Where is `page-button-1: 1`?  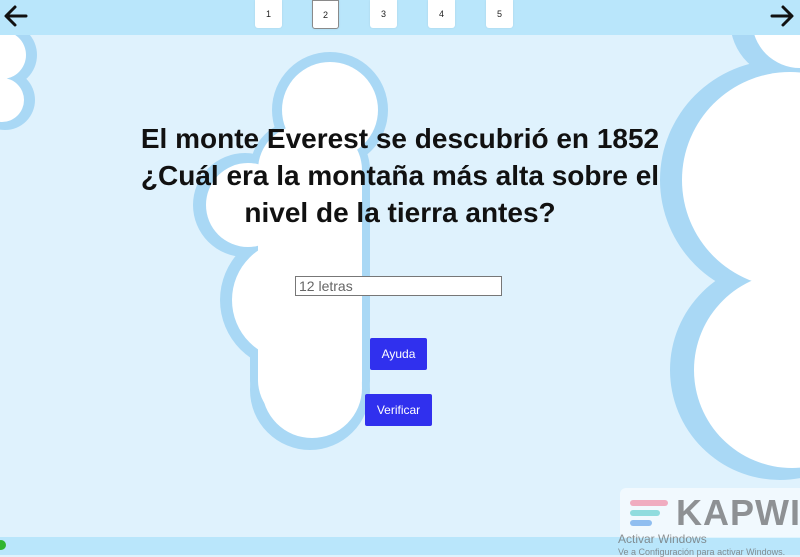
page-button-1: 1 is located at coordinates (268, 14).